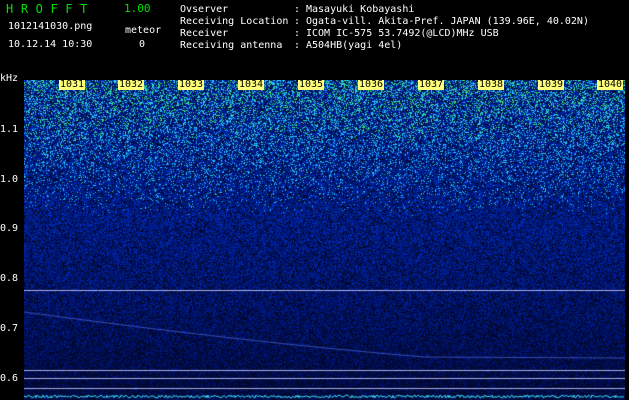  Describe the element at coordinates (9, 378) in the screenshot. I see `y-tick-label: 0.6` at that location.